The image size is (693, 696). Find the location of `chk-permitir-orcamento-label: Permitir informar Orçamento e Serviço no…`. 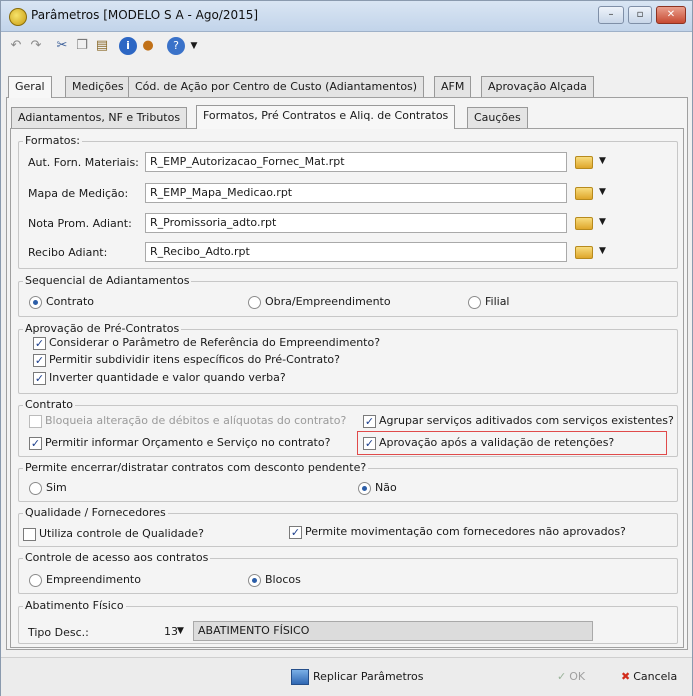

chk-permitir-orcamento-label: Permitir informar Orçamento e Serviço no… is located at coordinates (188, 442).